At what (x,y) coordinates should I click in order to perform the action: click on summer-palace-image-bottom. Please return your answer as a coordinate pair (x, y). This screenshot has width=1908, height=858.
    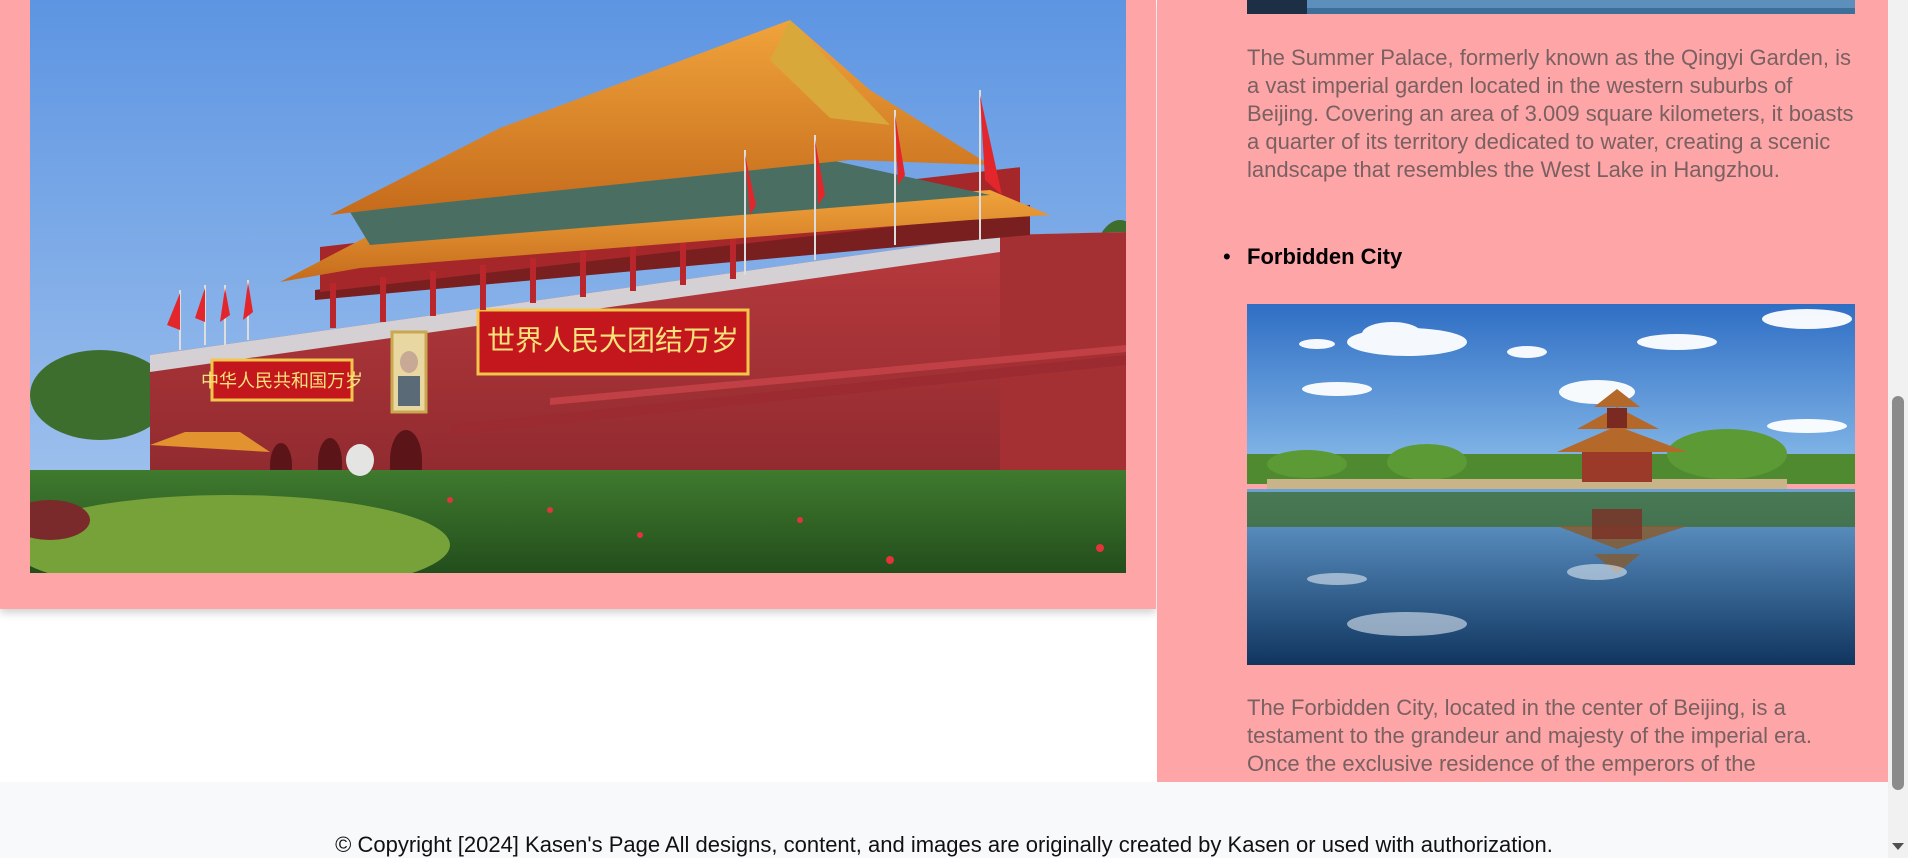
    Looking at the image, I should click on (1551, 7).